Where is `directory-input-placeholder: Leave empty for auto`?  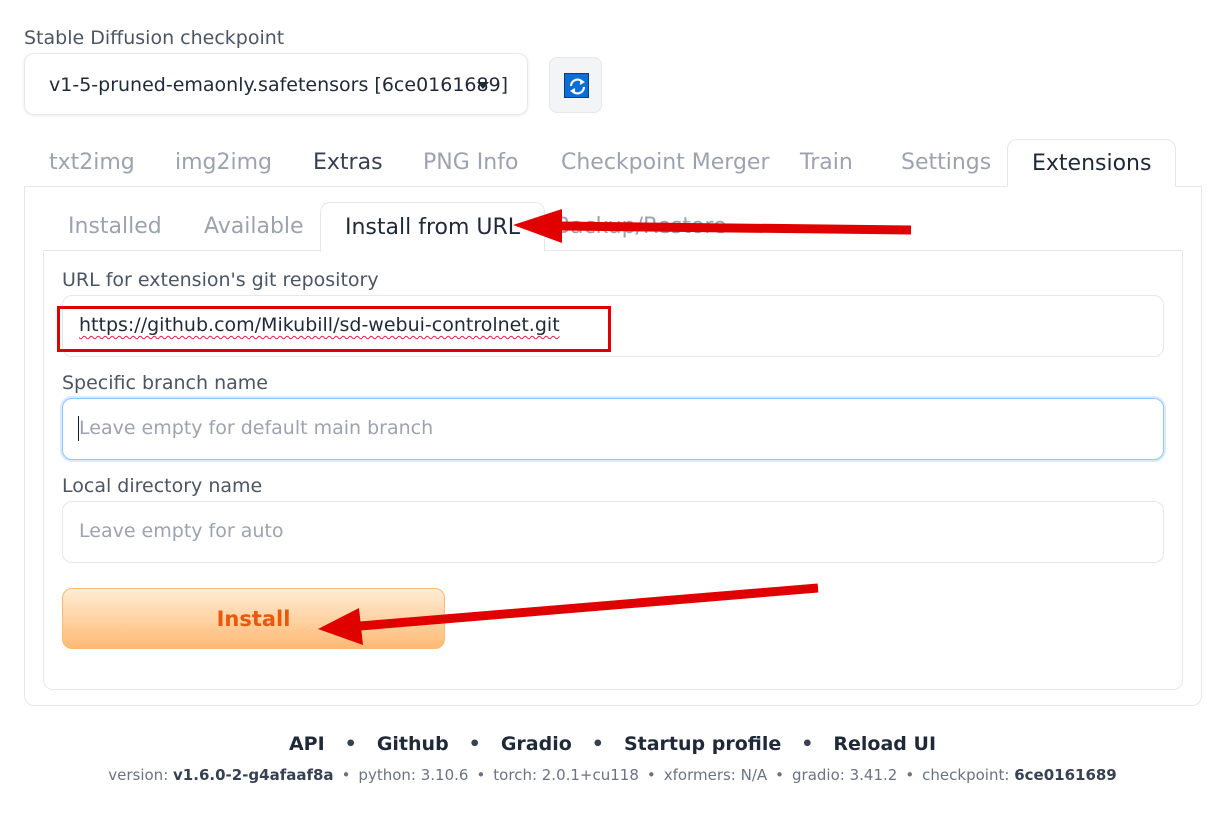
directory-input-placeholder: Leave empty for auto is located at coordinates (181, 531).